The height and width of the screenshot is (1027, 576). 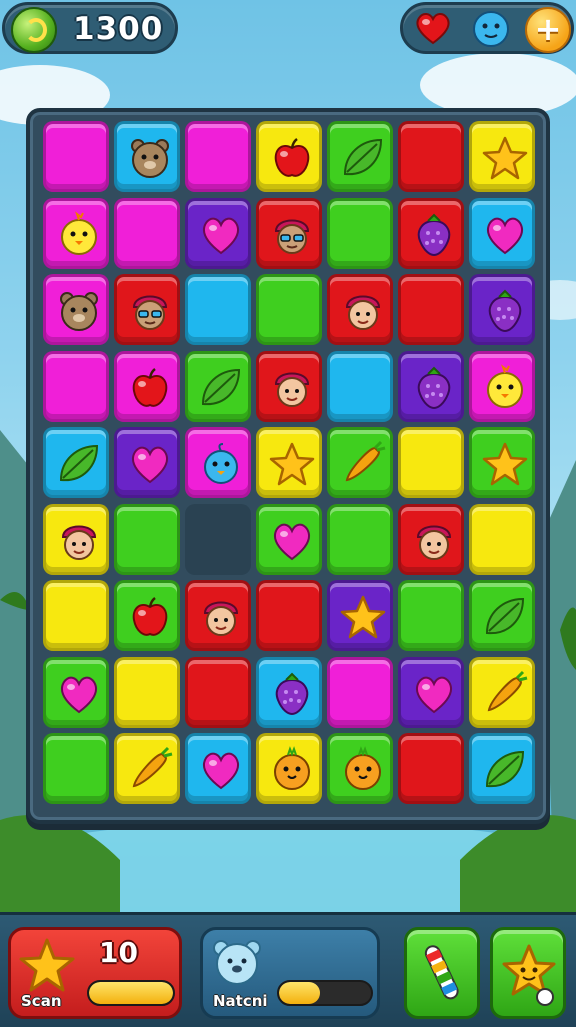 What do you see at coordinates (118, 29) in the screenshot?
I see `score-value: 1300` at bounding box center [118, 29].